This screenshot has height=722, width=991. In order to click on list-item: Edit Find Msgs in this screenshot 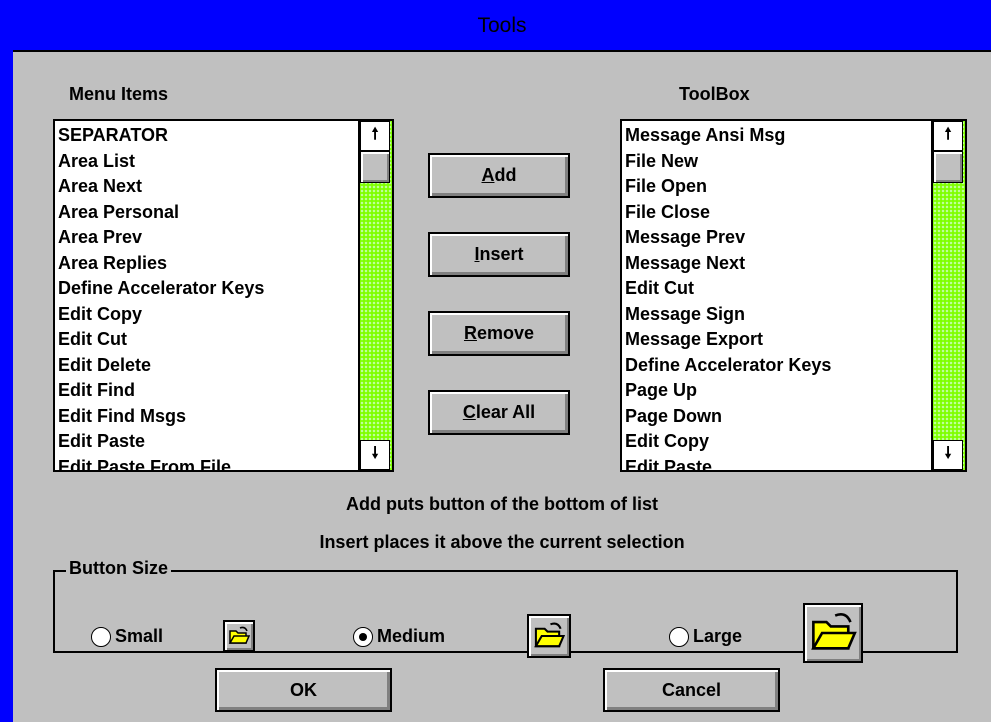, I will do `click(206, 417)`.